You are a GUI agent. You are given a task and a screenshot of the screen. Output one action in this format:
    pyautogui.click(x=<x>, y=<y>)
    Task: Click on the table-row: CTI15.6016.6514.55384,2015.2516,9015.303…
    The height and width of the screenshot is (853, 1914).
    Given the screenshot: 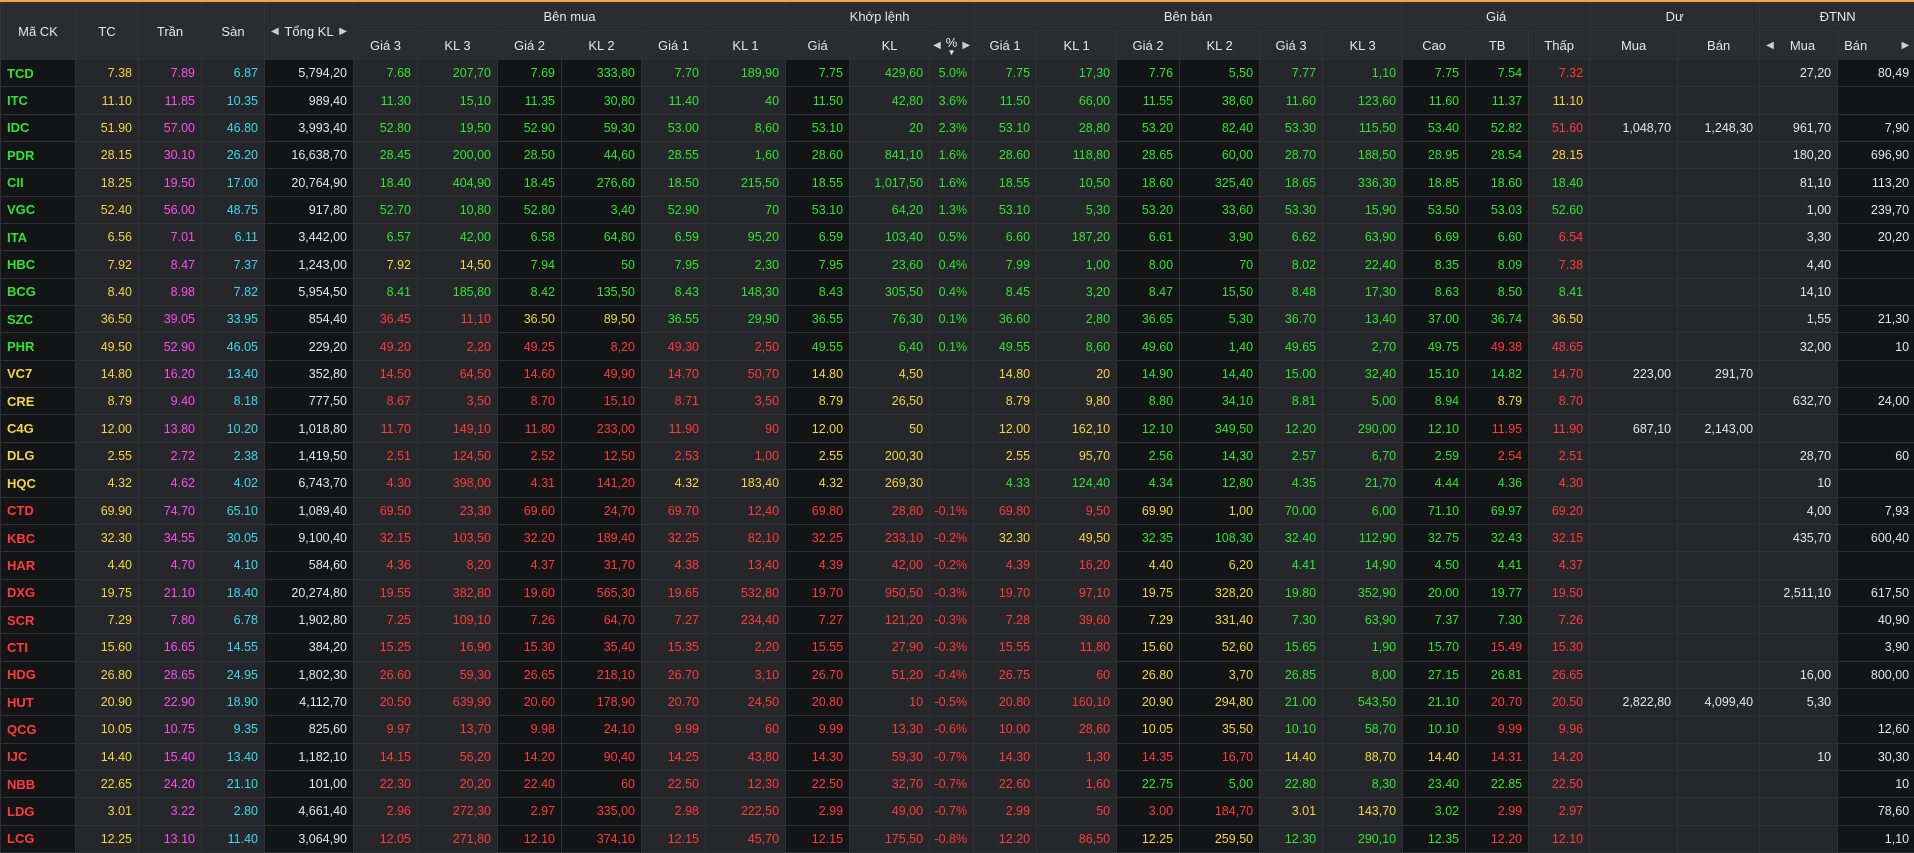 What is the action you would take?
    pyautogui.click(x=957, y=647)
    